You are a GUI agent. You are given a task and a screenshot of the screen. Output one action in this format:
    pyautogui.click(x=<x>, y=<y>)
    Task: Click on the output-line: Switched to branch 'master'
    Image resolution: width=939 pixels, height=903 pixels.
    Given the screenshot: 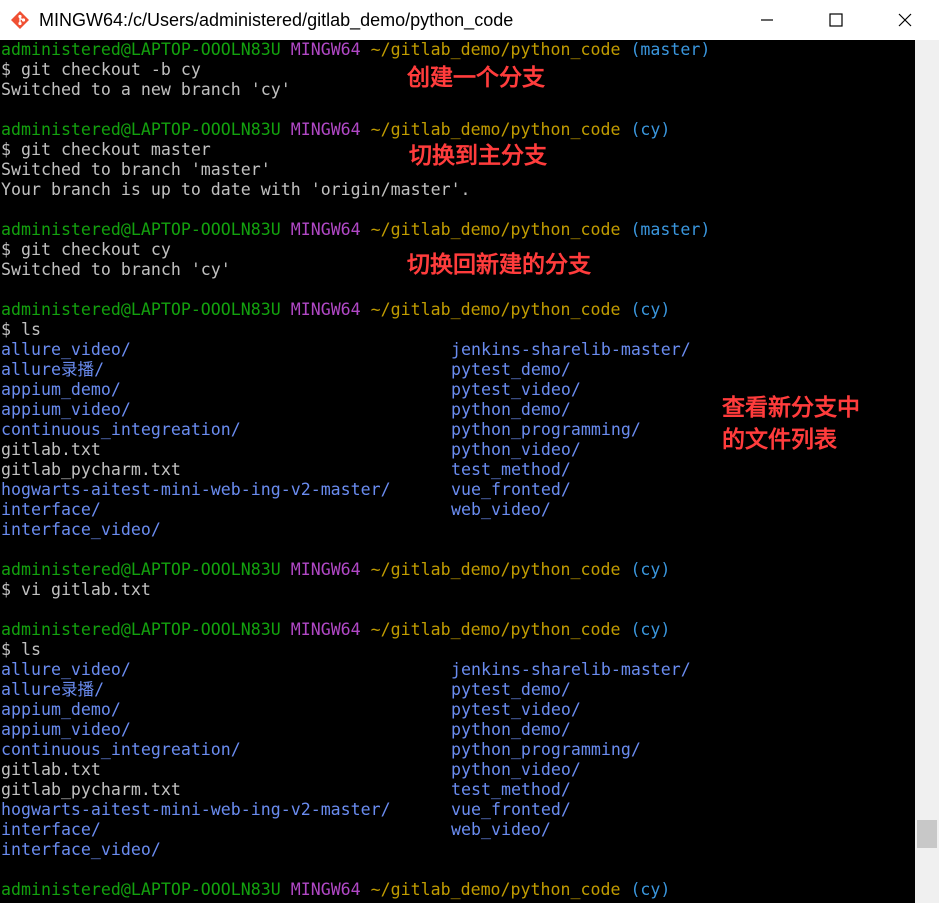 What is the action you would take?
    pyautogui.click(x=136, y=169)
    